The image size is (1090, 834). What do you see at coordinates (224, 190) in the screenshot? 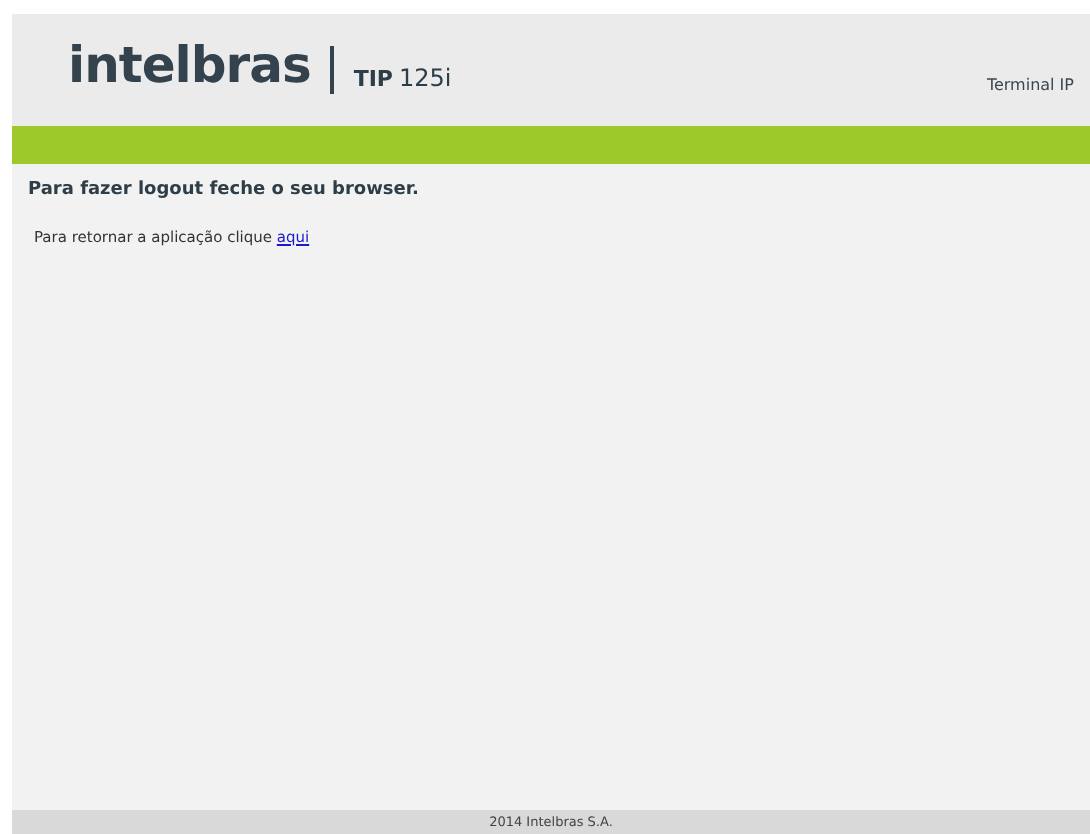
I see `logout-heading: Para fazer logout feche o seu browser.` at bounding box center [224, 190].